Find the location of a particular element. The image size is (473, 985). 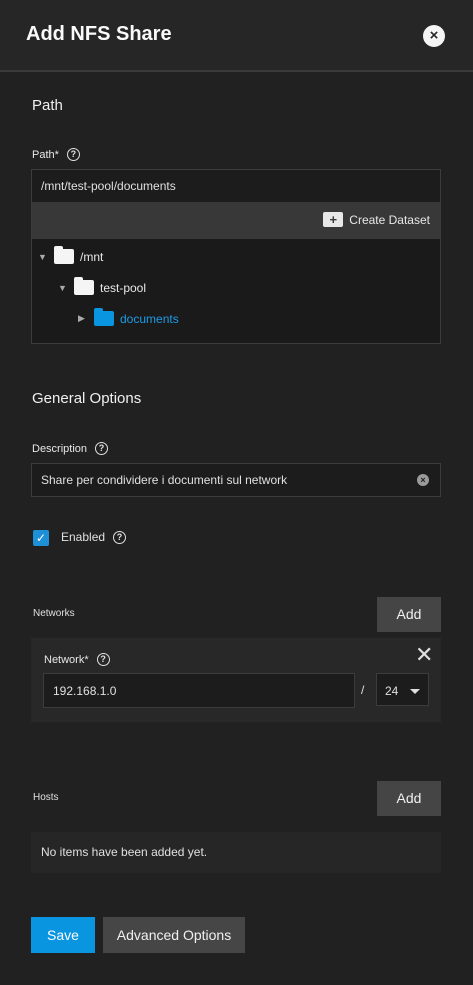

create-dataset-button: + Create Dataset is located at coordinates (376, 219).